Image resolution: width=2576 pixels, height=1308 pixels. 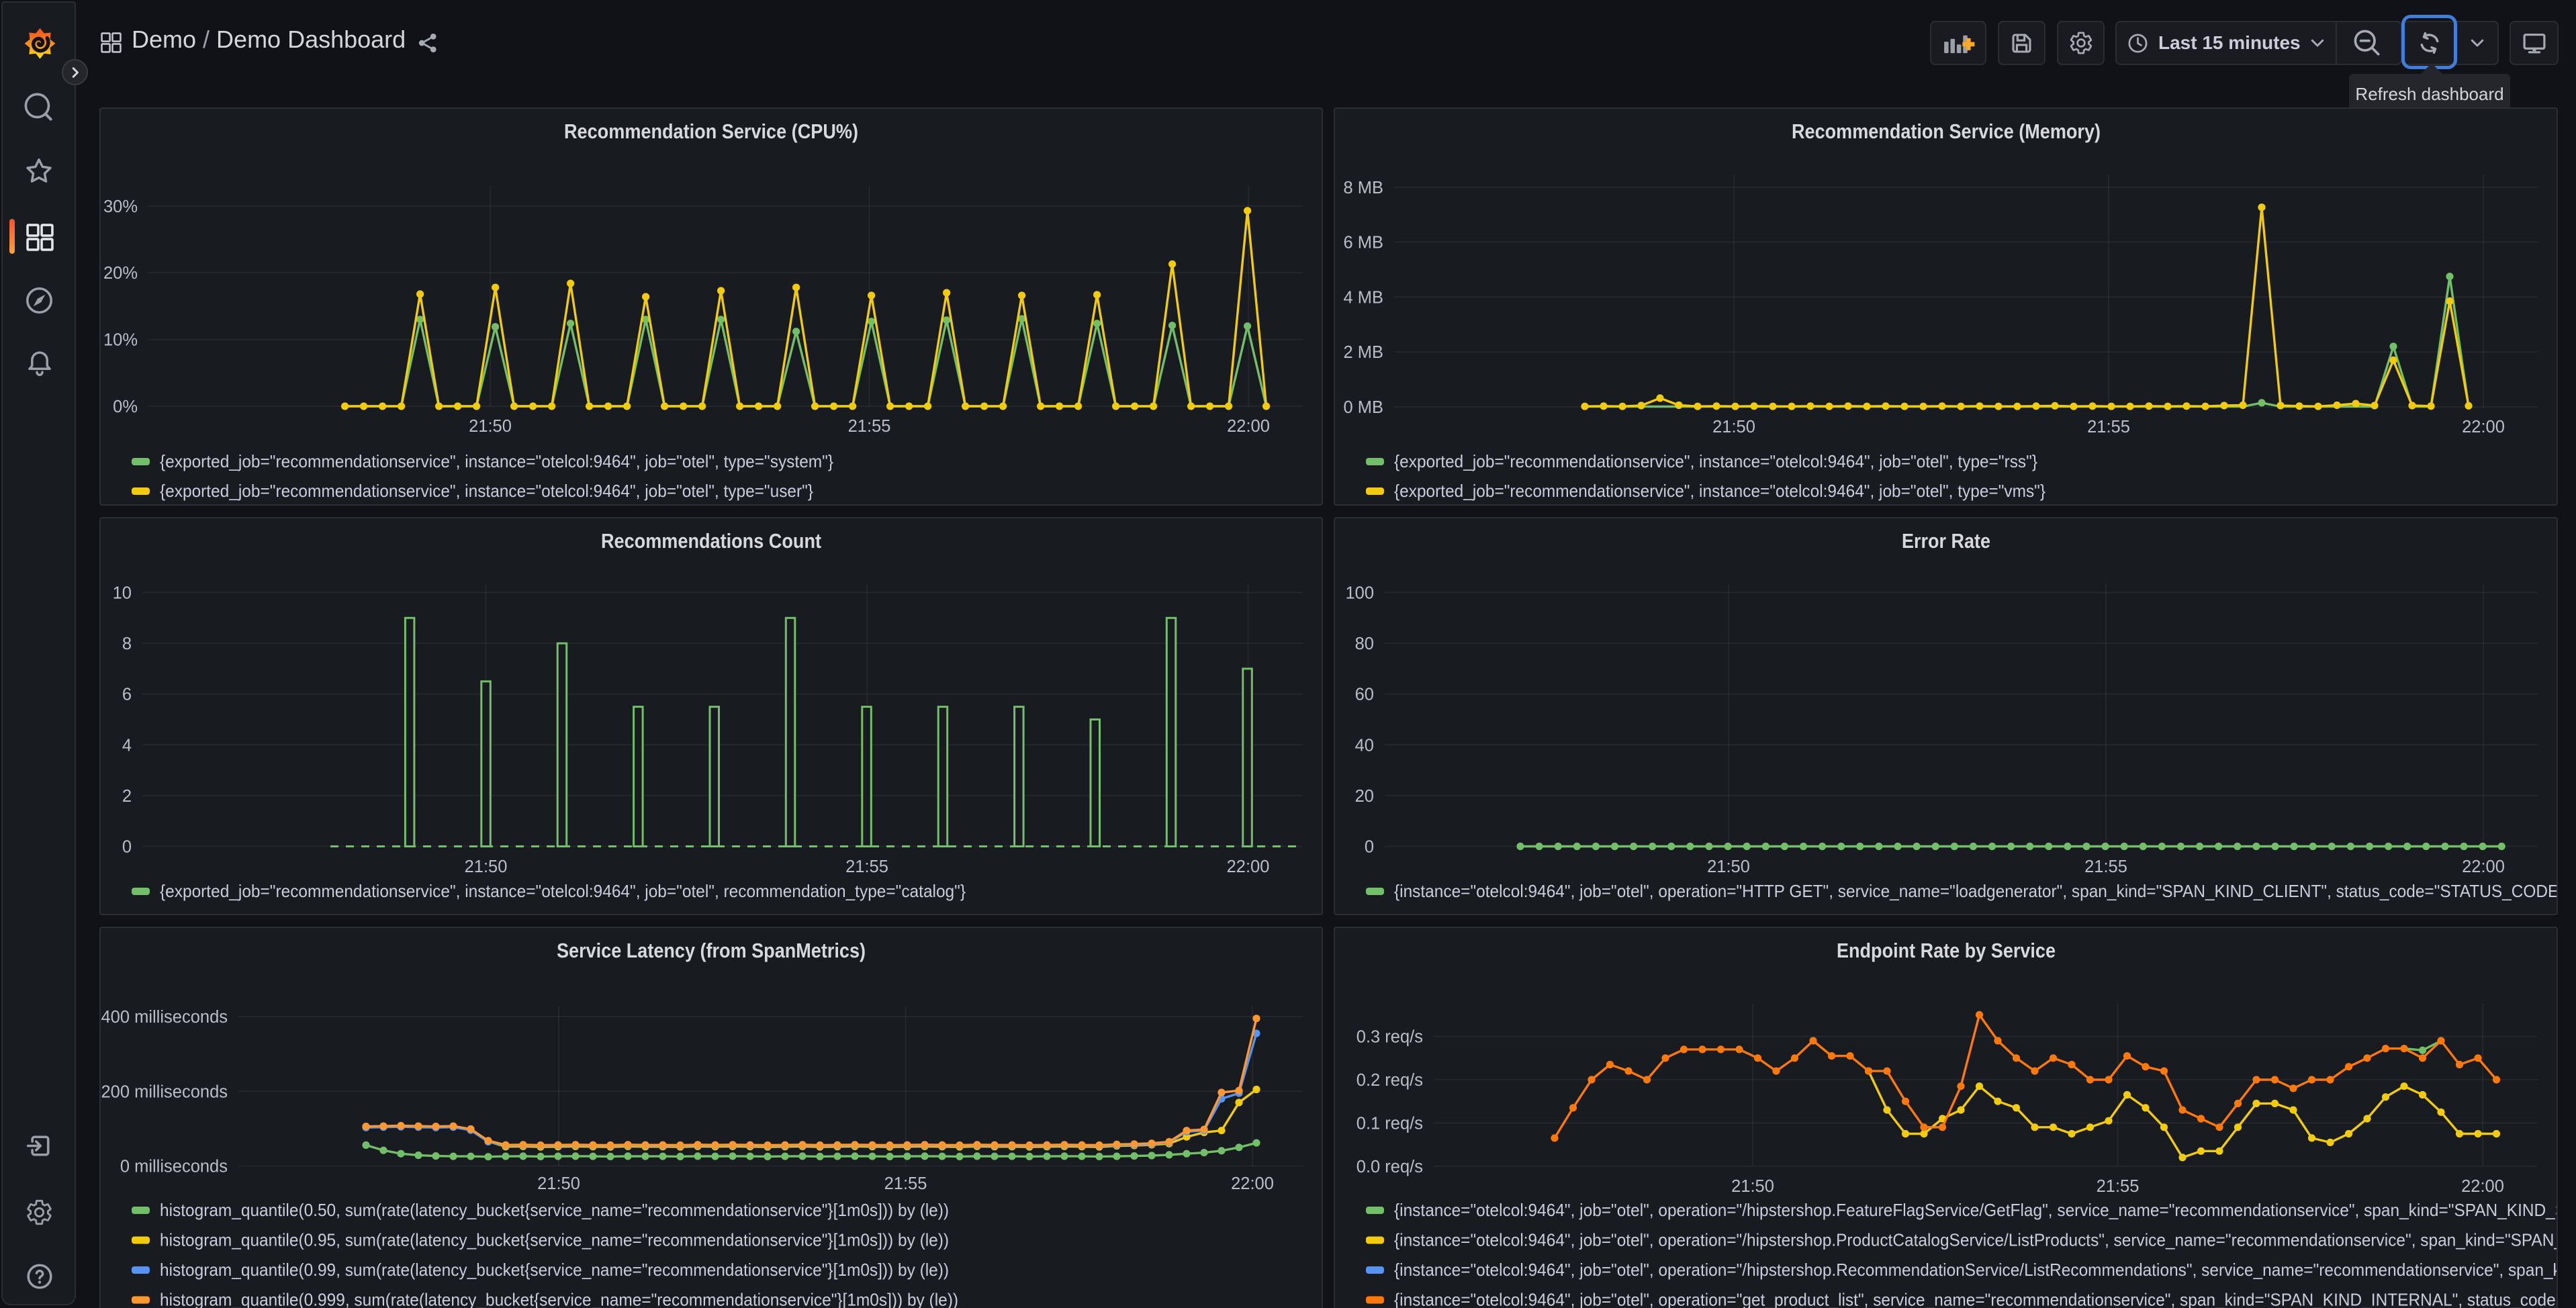 What do you see at coordinates (122, 593) in the screenshot?
I see `svg-text: 10` at bounding box center [122, 593].